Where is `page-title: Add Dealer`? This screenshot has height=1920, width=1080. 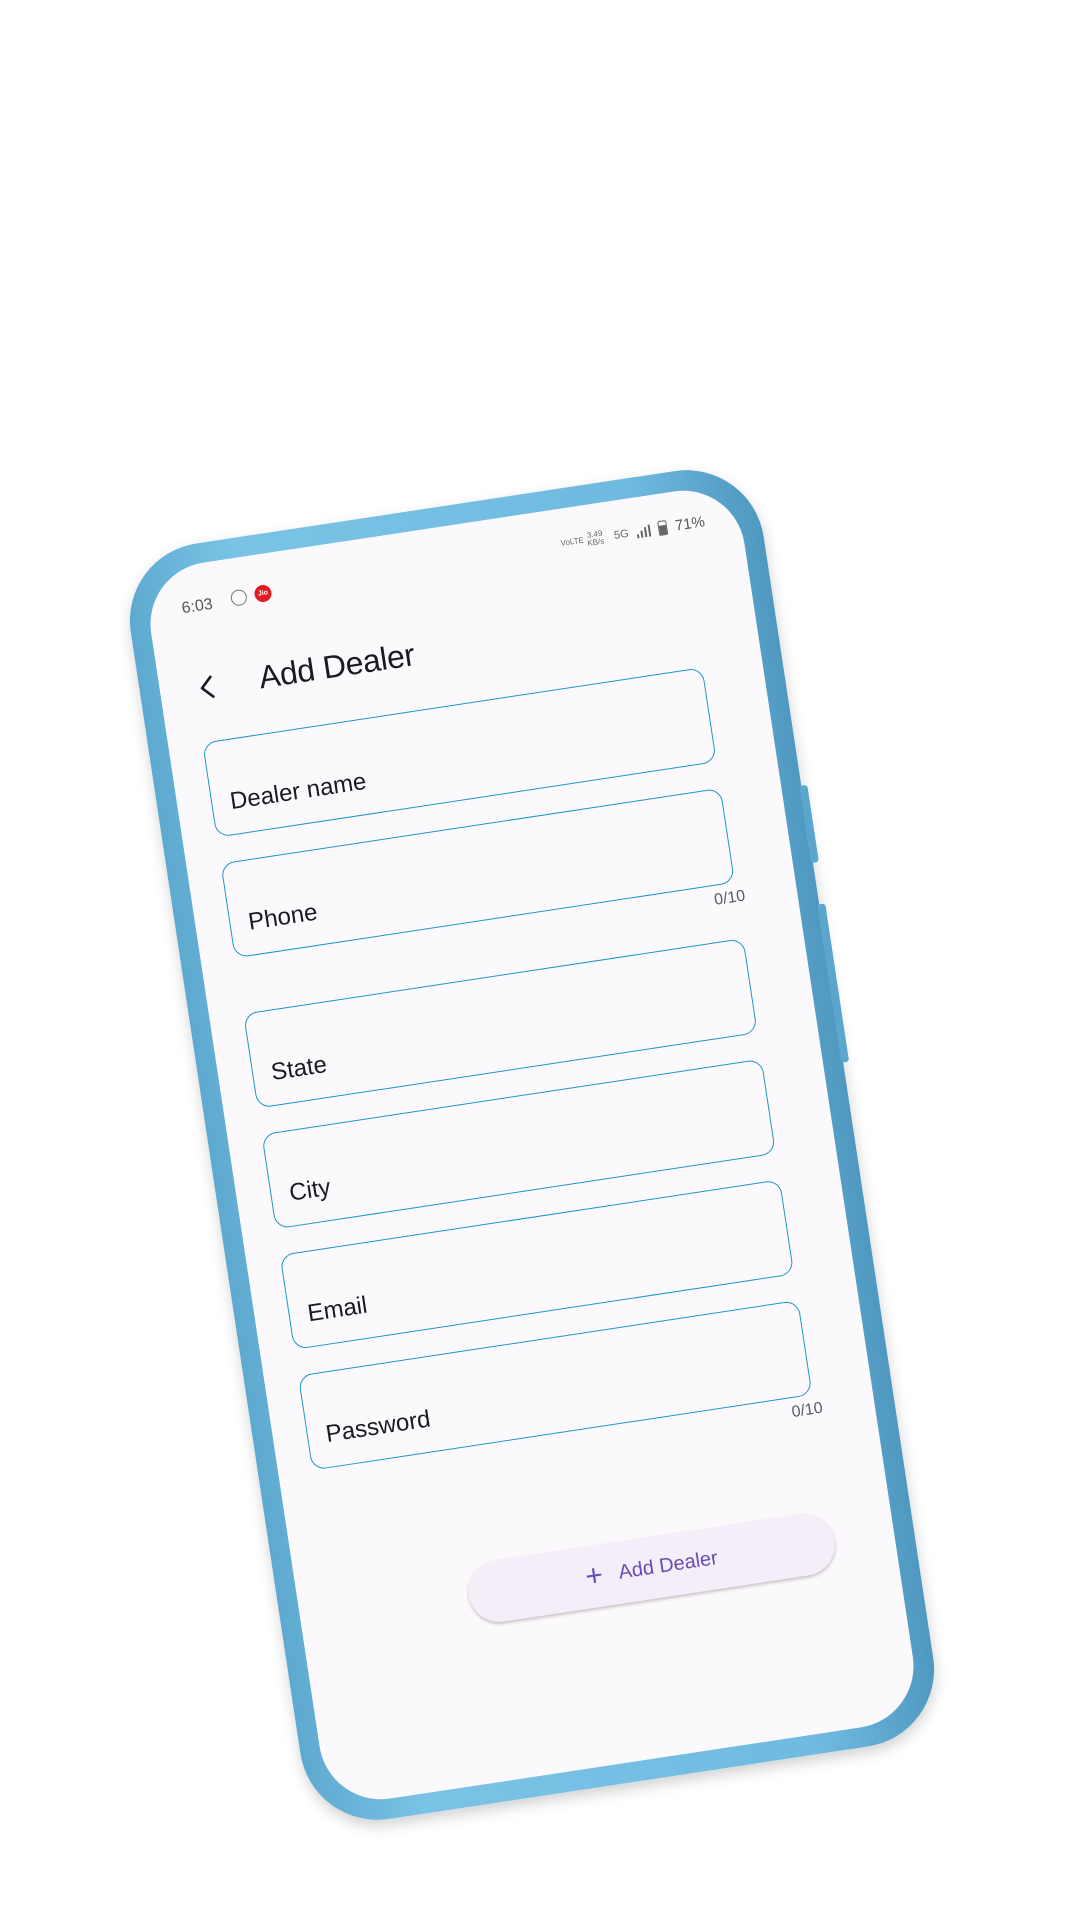 page-title: Add Dealer is located at coordinates (337, 666).